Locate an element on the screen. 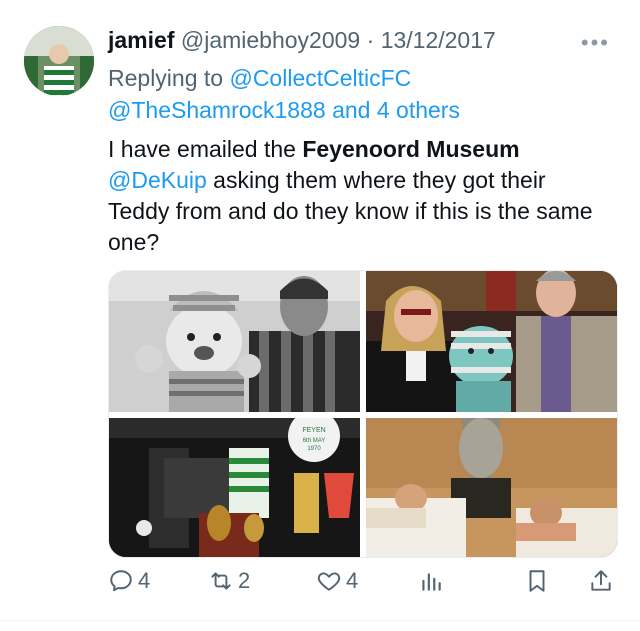 The width and height of the screenshot is (640, 631). heart-icon is located at coordinates (329, 581).